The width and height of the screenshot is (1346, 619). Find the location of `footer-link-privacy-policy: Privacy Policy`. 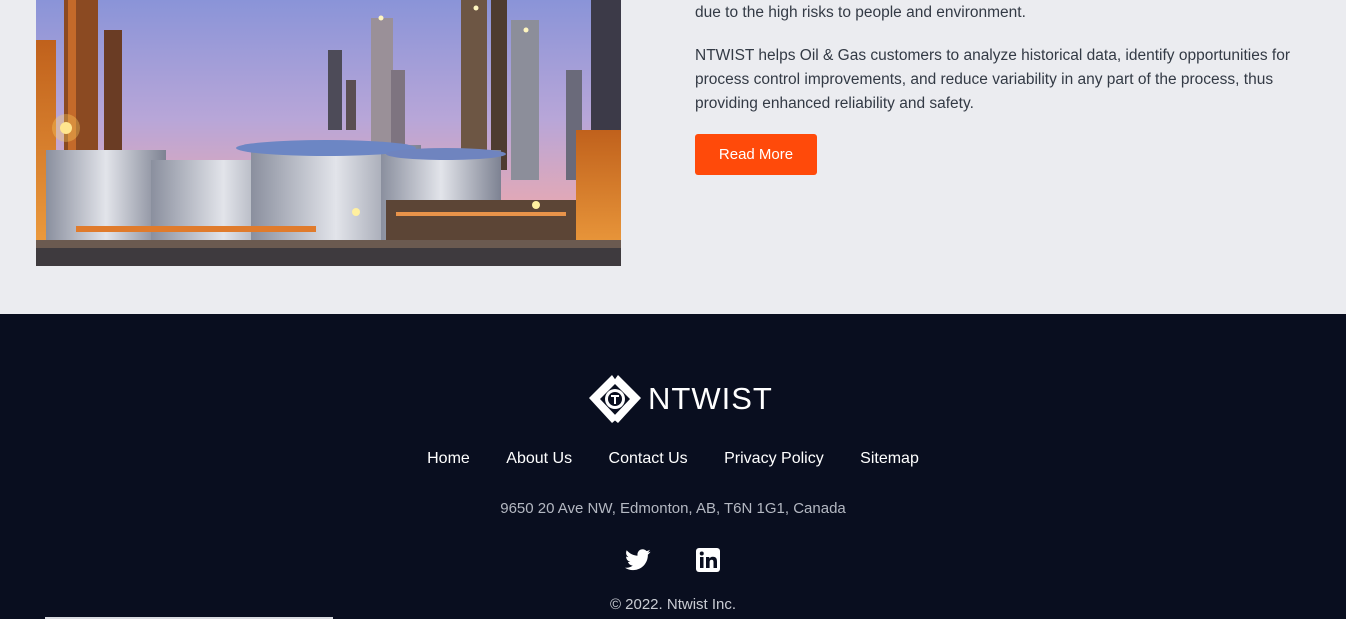

footer-link-privacy-policy: Privacy Policy is located at coordinates (774, 458).